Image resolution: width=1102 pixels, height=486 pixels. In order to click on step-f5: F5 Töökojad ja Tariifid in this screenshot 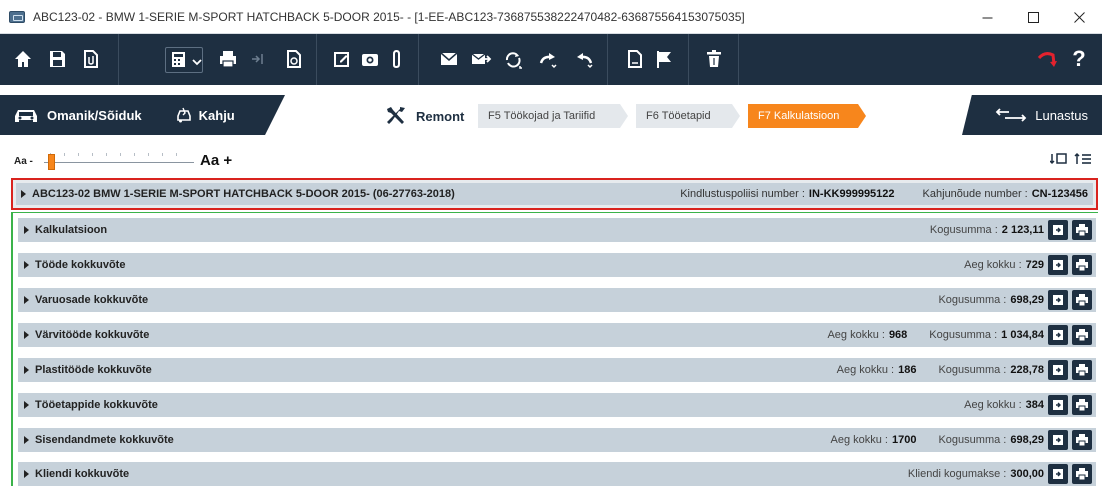, I will do `click(553, 116)`.